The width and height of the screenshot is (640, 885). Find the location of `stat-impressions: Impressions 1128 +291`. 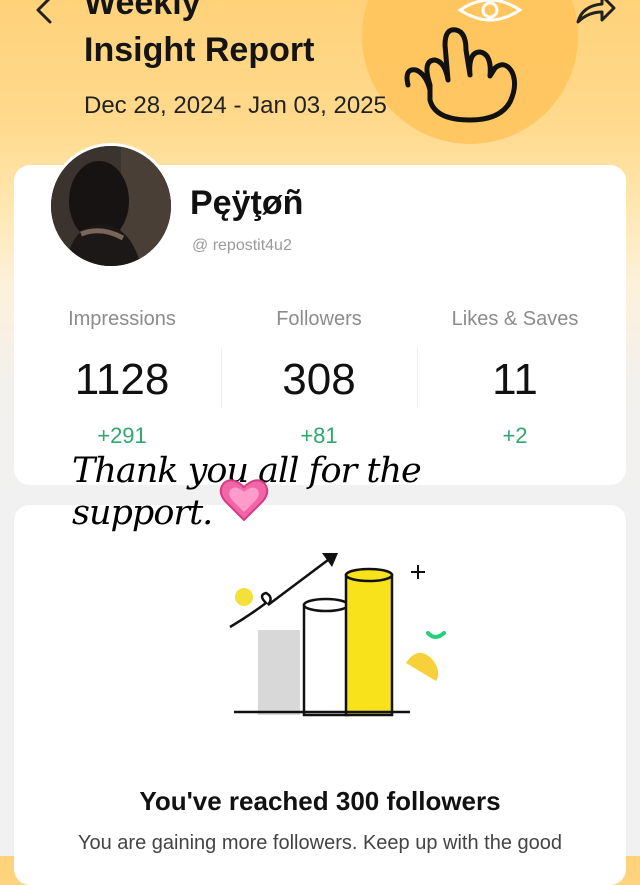

stat-impressions: Impressions 1128 +291 is located at coordinates (122, 378).